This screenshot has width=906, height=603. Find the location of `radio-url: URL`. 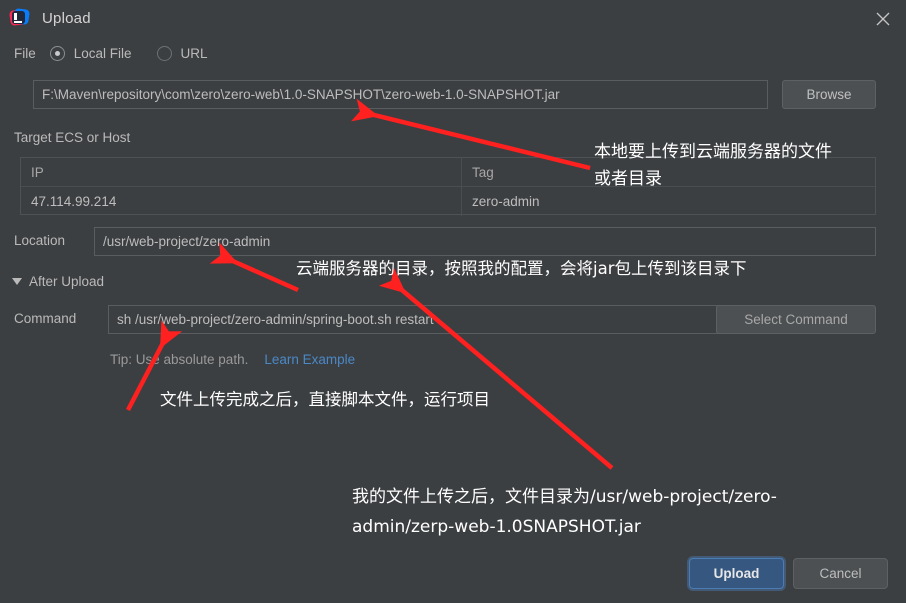

radio-url: URL is located at coordinates (182, 53).